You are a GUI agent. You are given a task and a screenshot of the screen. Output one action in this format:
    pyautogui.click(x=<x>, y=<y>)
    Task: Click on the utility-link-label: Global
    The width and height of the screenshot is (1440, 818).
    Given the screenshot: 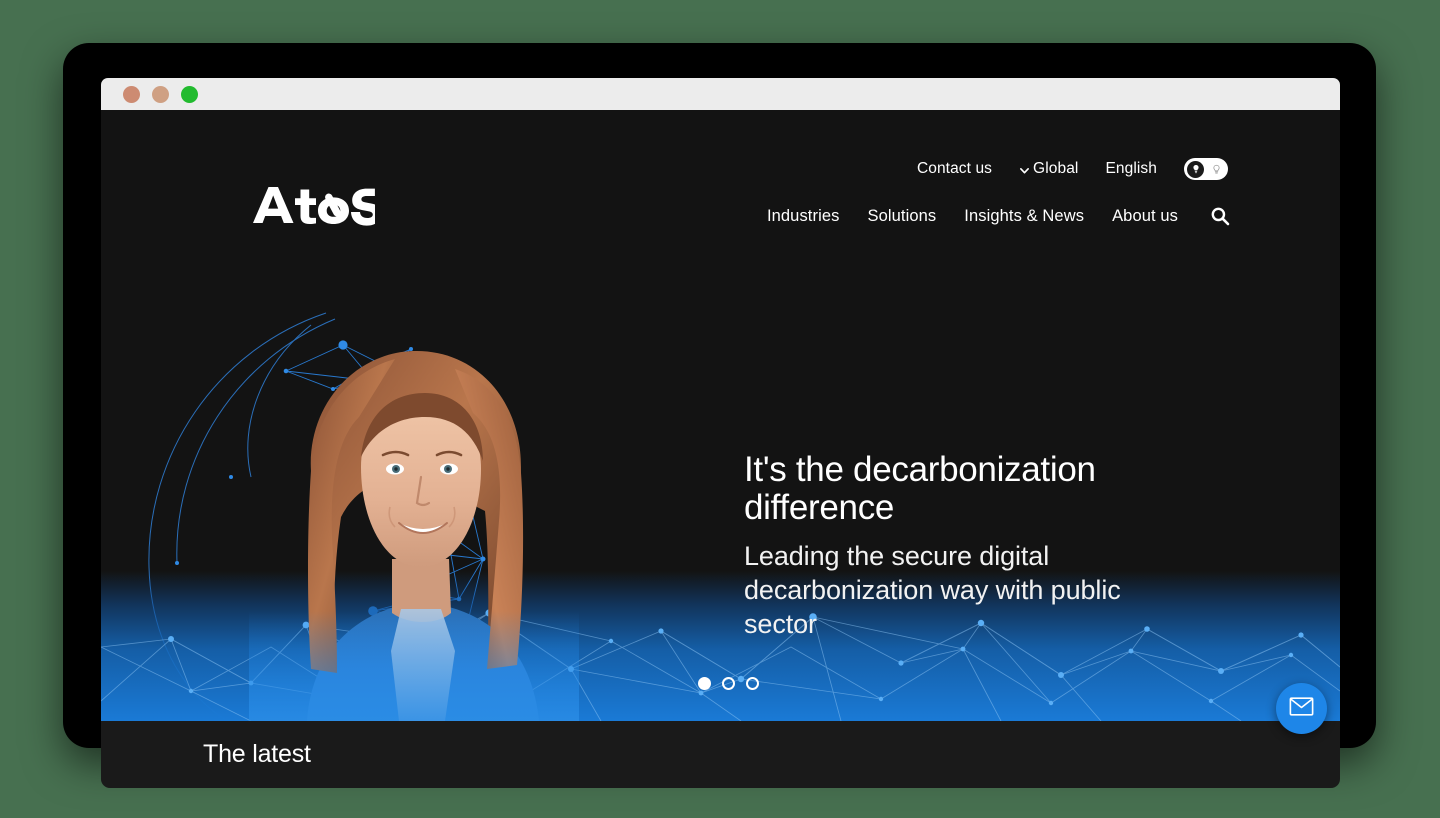 What is the action you would take?
    pyautogui.click(x=1056, y=168)
    